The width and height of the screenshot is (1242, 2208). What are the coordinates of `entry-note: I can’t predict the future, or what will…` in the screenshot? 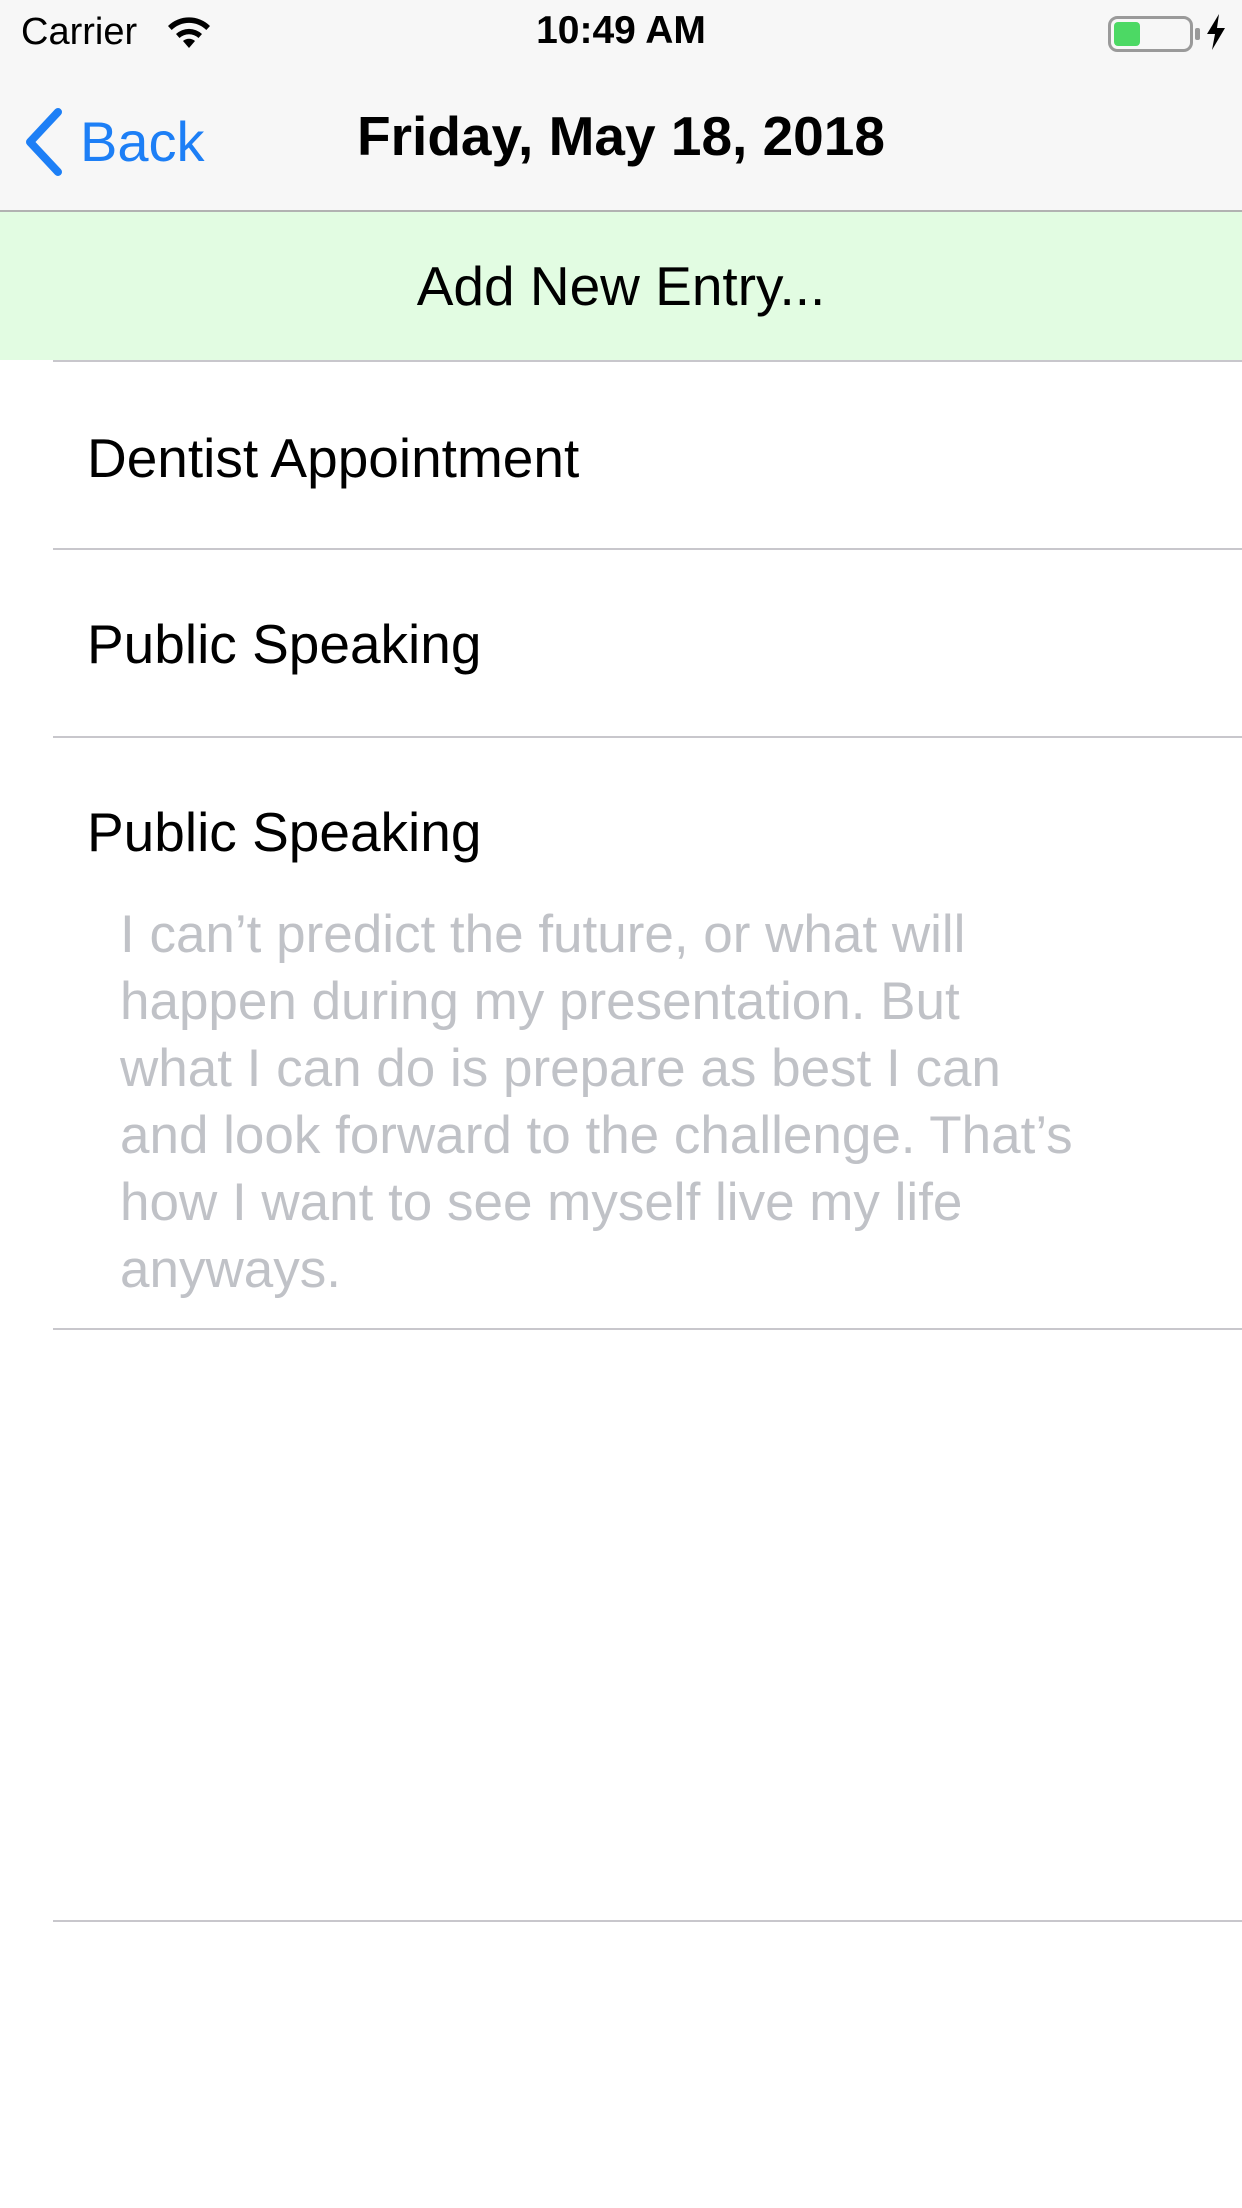 It's located at (596, 1102).